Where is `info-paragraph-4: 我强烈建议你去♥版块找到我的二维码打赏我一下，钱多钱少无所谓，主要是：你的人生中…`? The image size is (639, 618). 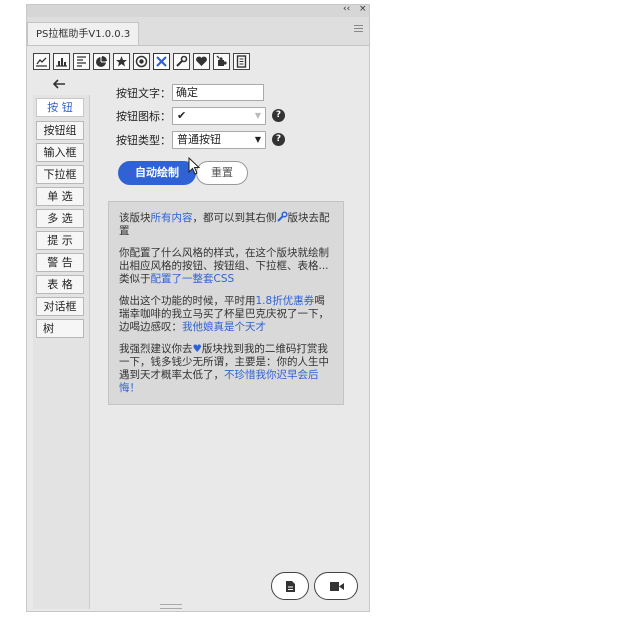
info-paragraph-4: 我强烈建议你去♥版块找到我的二维码打赏我一下，钱多钱少无所谓，主要是：你的人生中… is located at coordinates (224, 368).